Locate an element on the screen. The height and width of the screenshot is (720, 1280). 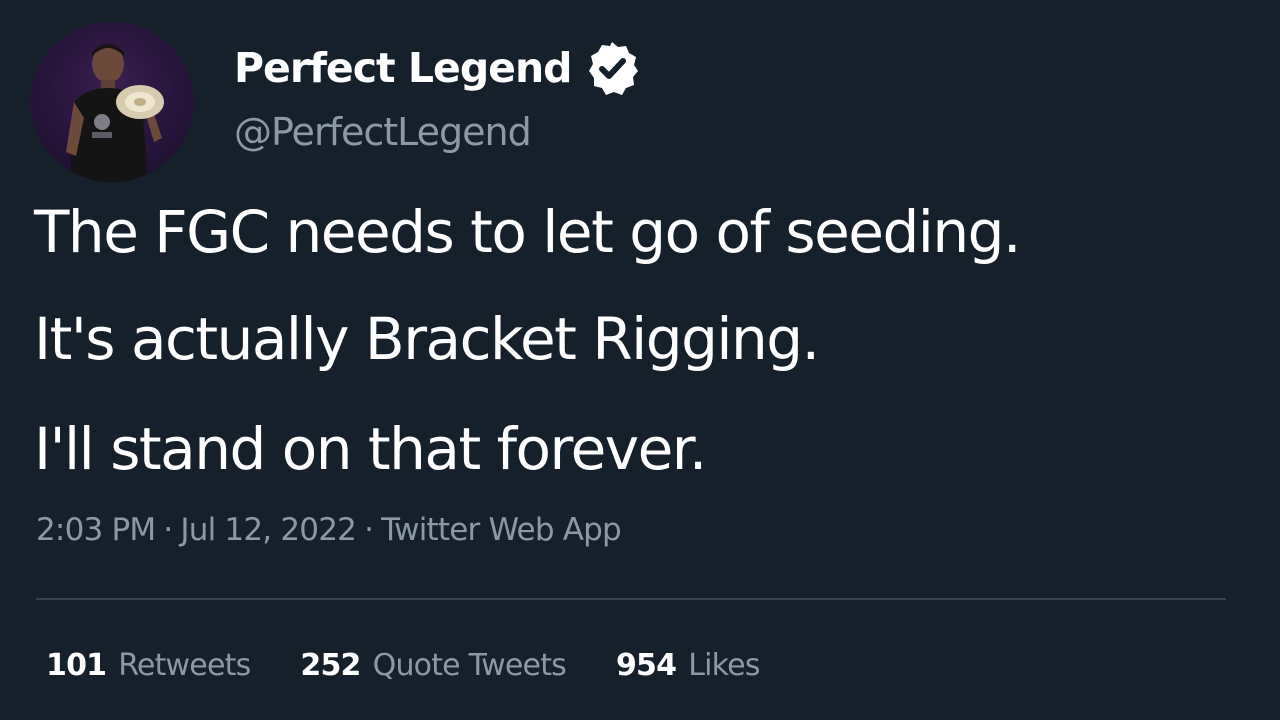
retweets-stat: 101 Retweets is located at coordinates (148, 665).